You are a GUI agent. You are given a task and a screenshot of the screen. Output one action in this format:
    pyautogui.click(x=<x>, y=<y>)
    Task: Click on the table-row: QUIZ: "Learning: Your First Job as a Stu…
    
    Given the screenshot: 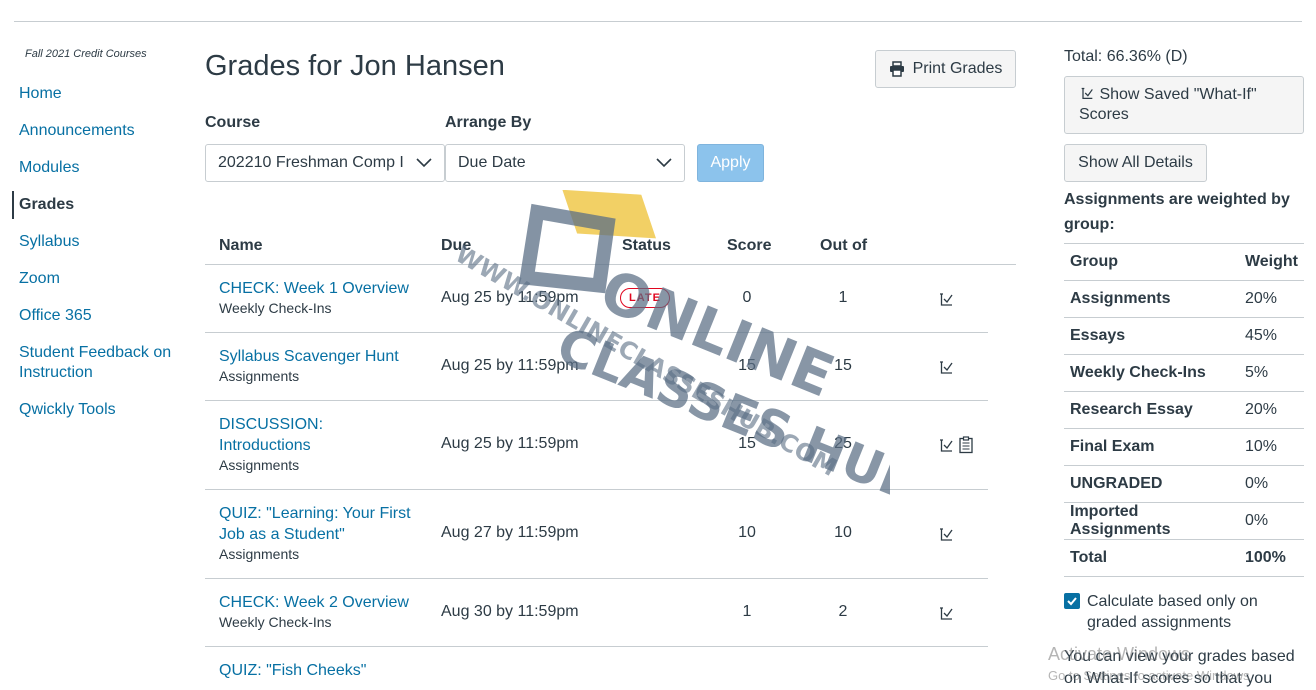 What is the action you would take?
    pyautogui.click(x=596, y=534)
    